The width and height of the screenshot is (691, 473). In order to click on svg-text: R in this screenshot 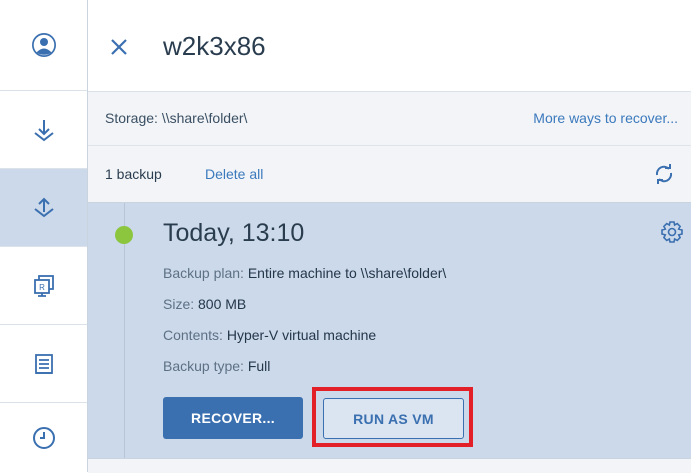, I will do `click(42, 287)`.